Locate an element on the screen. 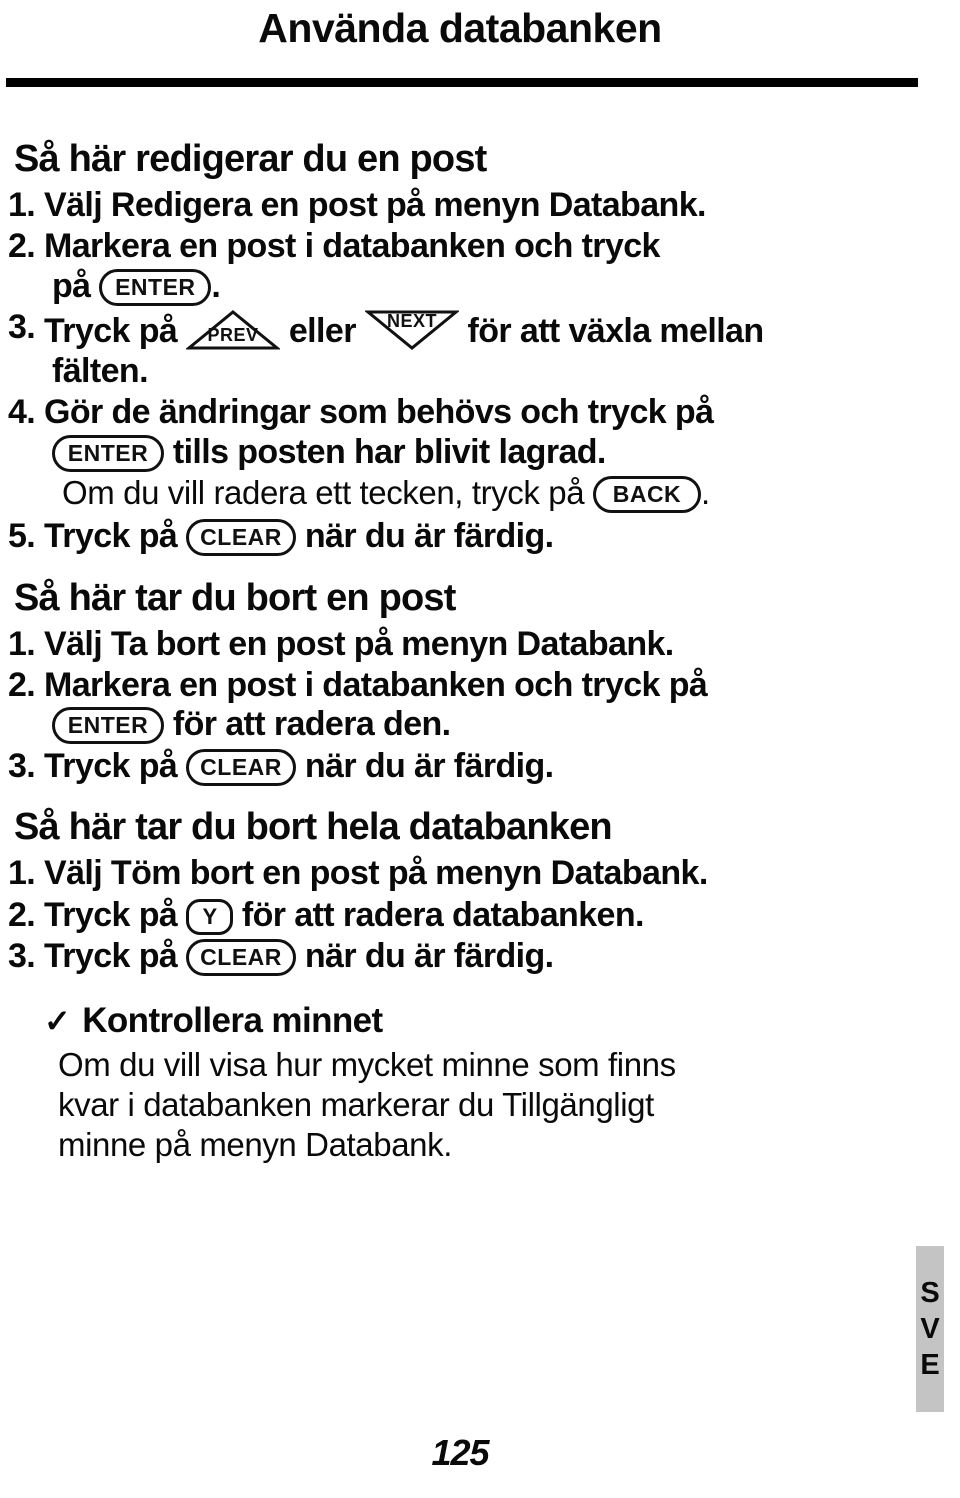  title-divider is located at coordinates (462, 82).